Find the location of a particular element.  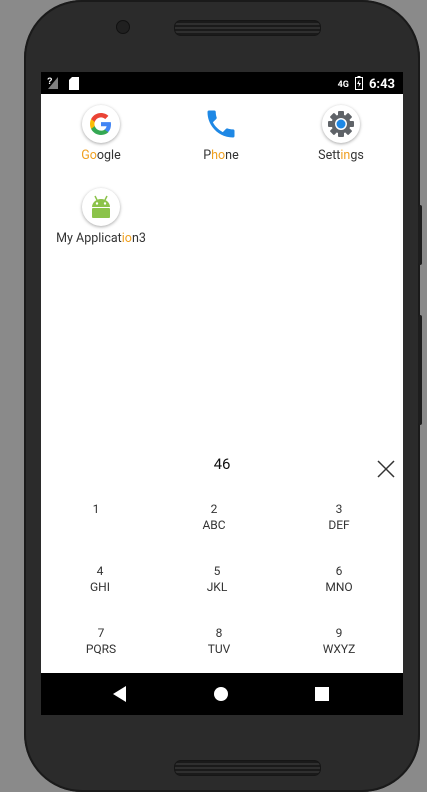

key-number: 5 is located at coordinates (217, 571).